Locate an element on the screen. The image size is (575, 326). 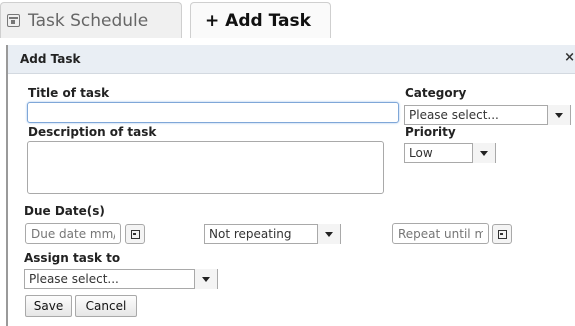
priority-select: Low is located at coordinates (450, 153).